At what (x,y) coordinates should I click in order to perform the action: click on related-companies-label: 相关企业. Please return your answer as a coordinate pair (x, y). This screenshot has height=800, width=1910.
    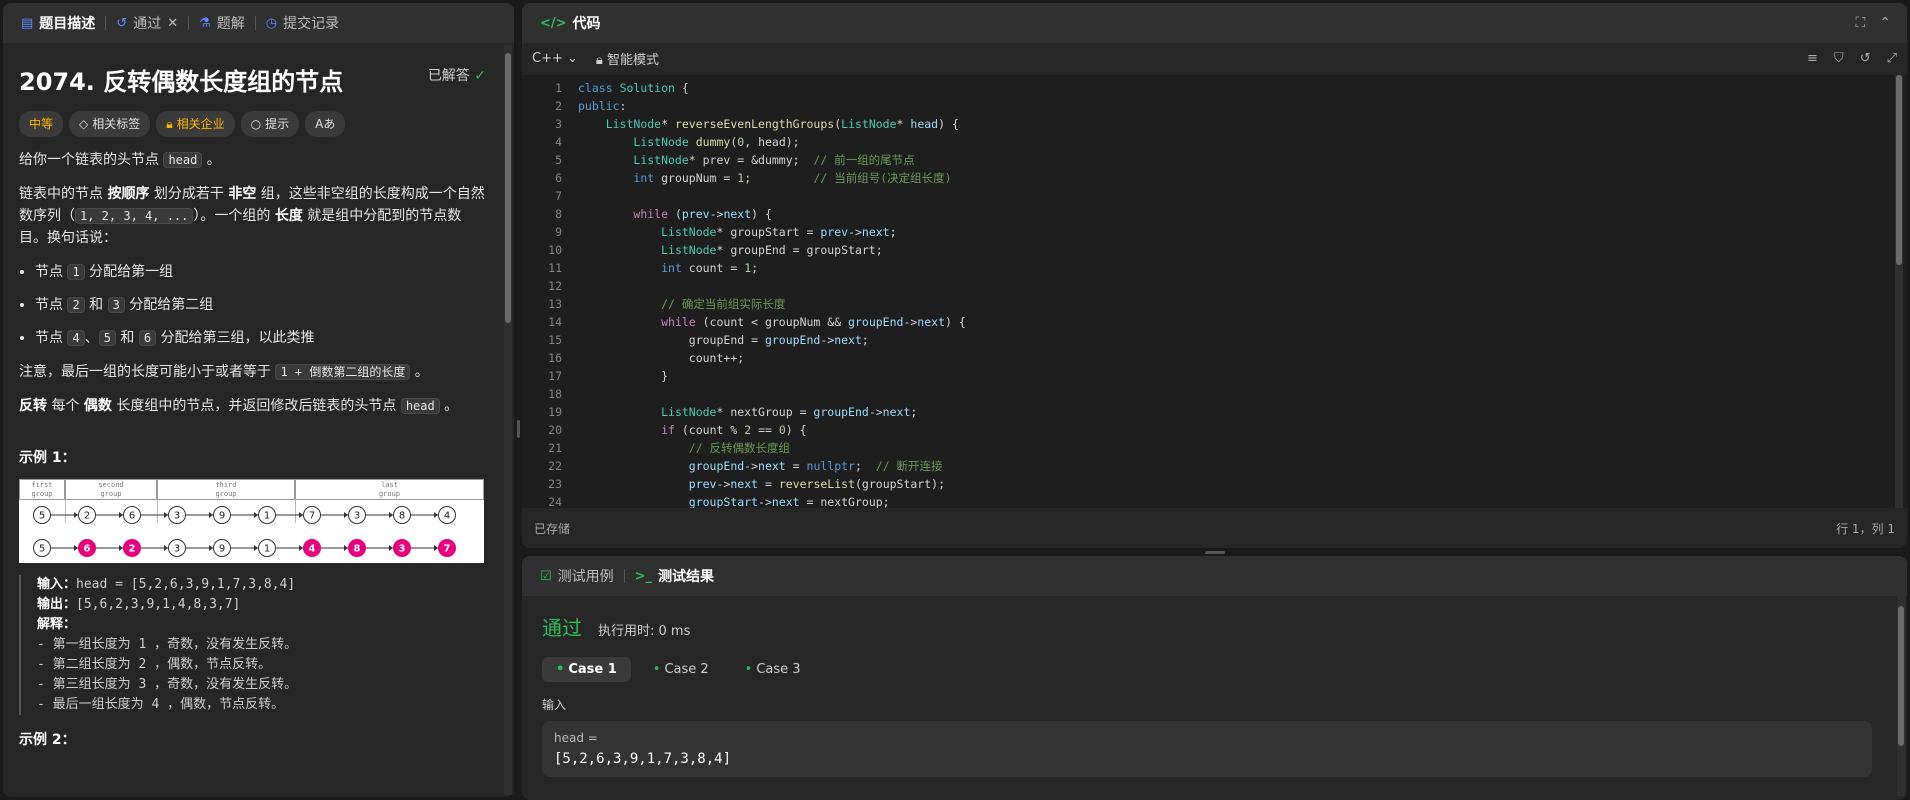
    Looking at the image, I should click on (200, 124).